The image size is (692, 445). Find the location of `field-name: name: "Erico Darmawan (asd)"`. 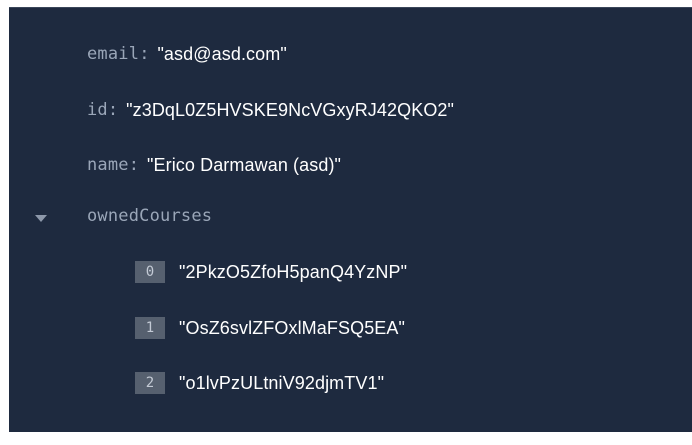

field-name: name: "Erico Darmawan (asd)" is located at coordinates (214, 165).